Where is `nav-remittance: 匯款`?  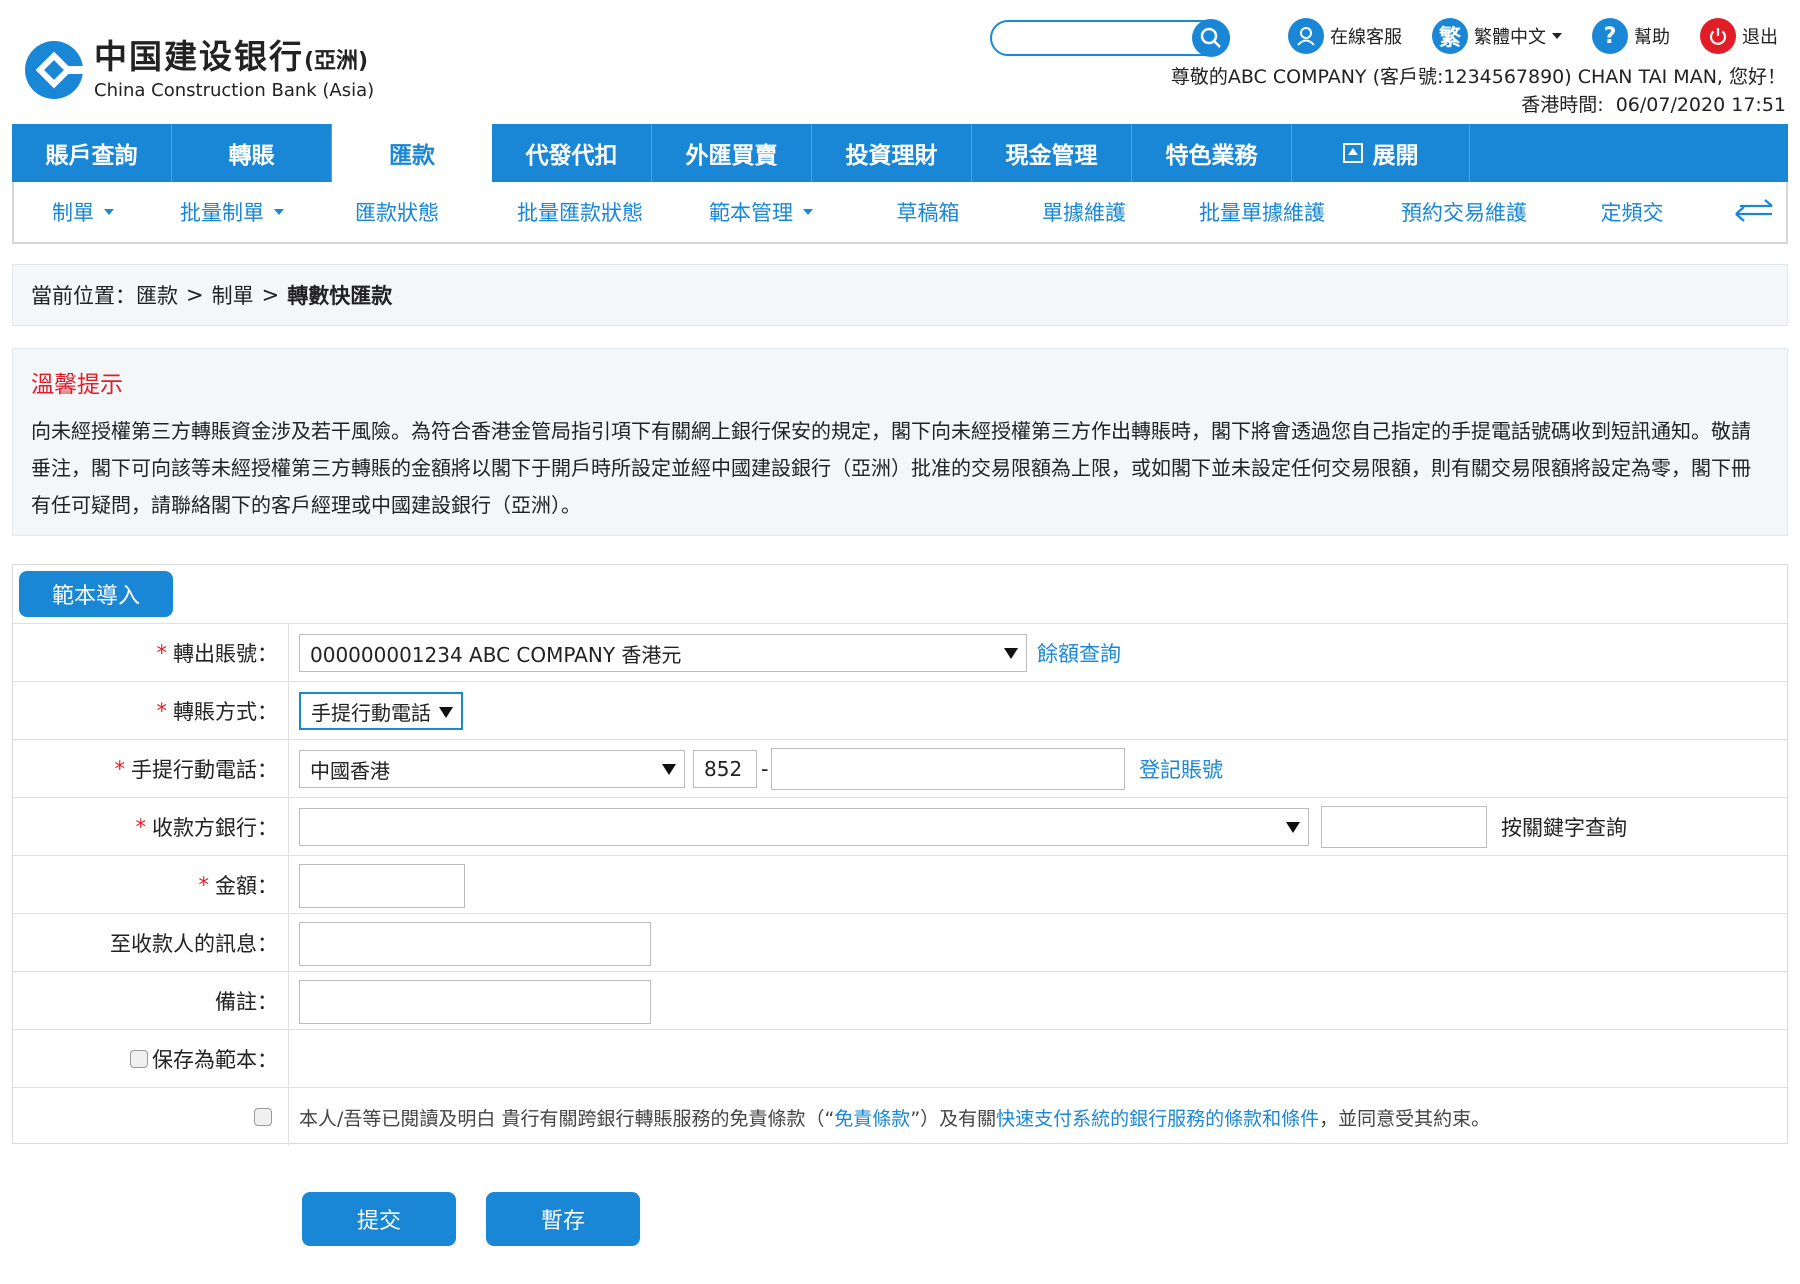
nav-remittance: 匯款 is located at coordinates (412, 153).